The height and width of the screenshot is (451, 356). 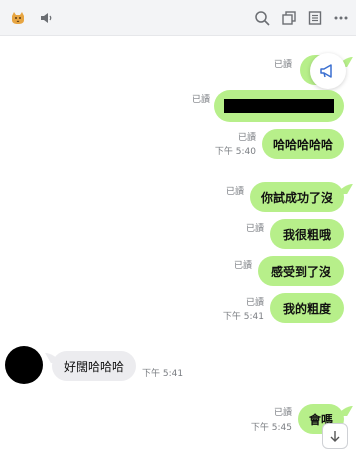 What do you see at coordinates (297, 197) in the screenshot?
I see `message-bubble-out: 你試成功了沒` at bounding box center [297, 197].